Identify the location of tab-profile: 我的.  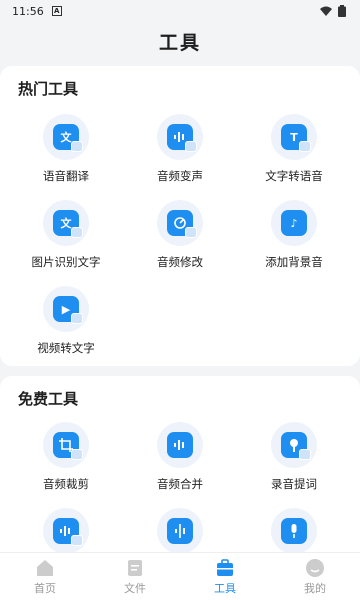
(315, 576).